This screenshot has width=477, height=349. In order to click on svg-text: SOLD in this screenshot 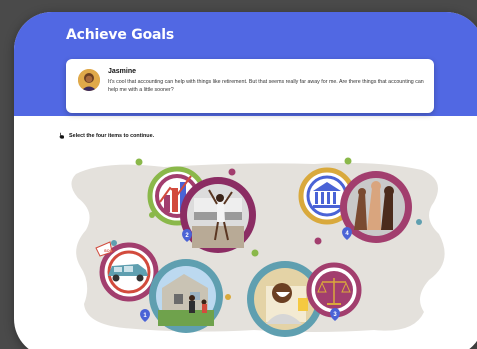, I will do `click(109, 250)`.